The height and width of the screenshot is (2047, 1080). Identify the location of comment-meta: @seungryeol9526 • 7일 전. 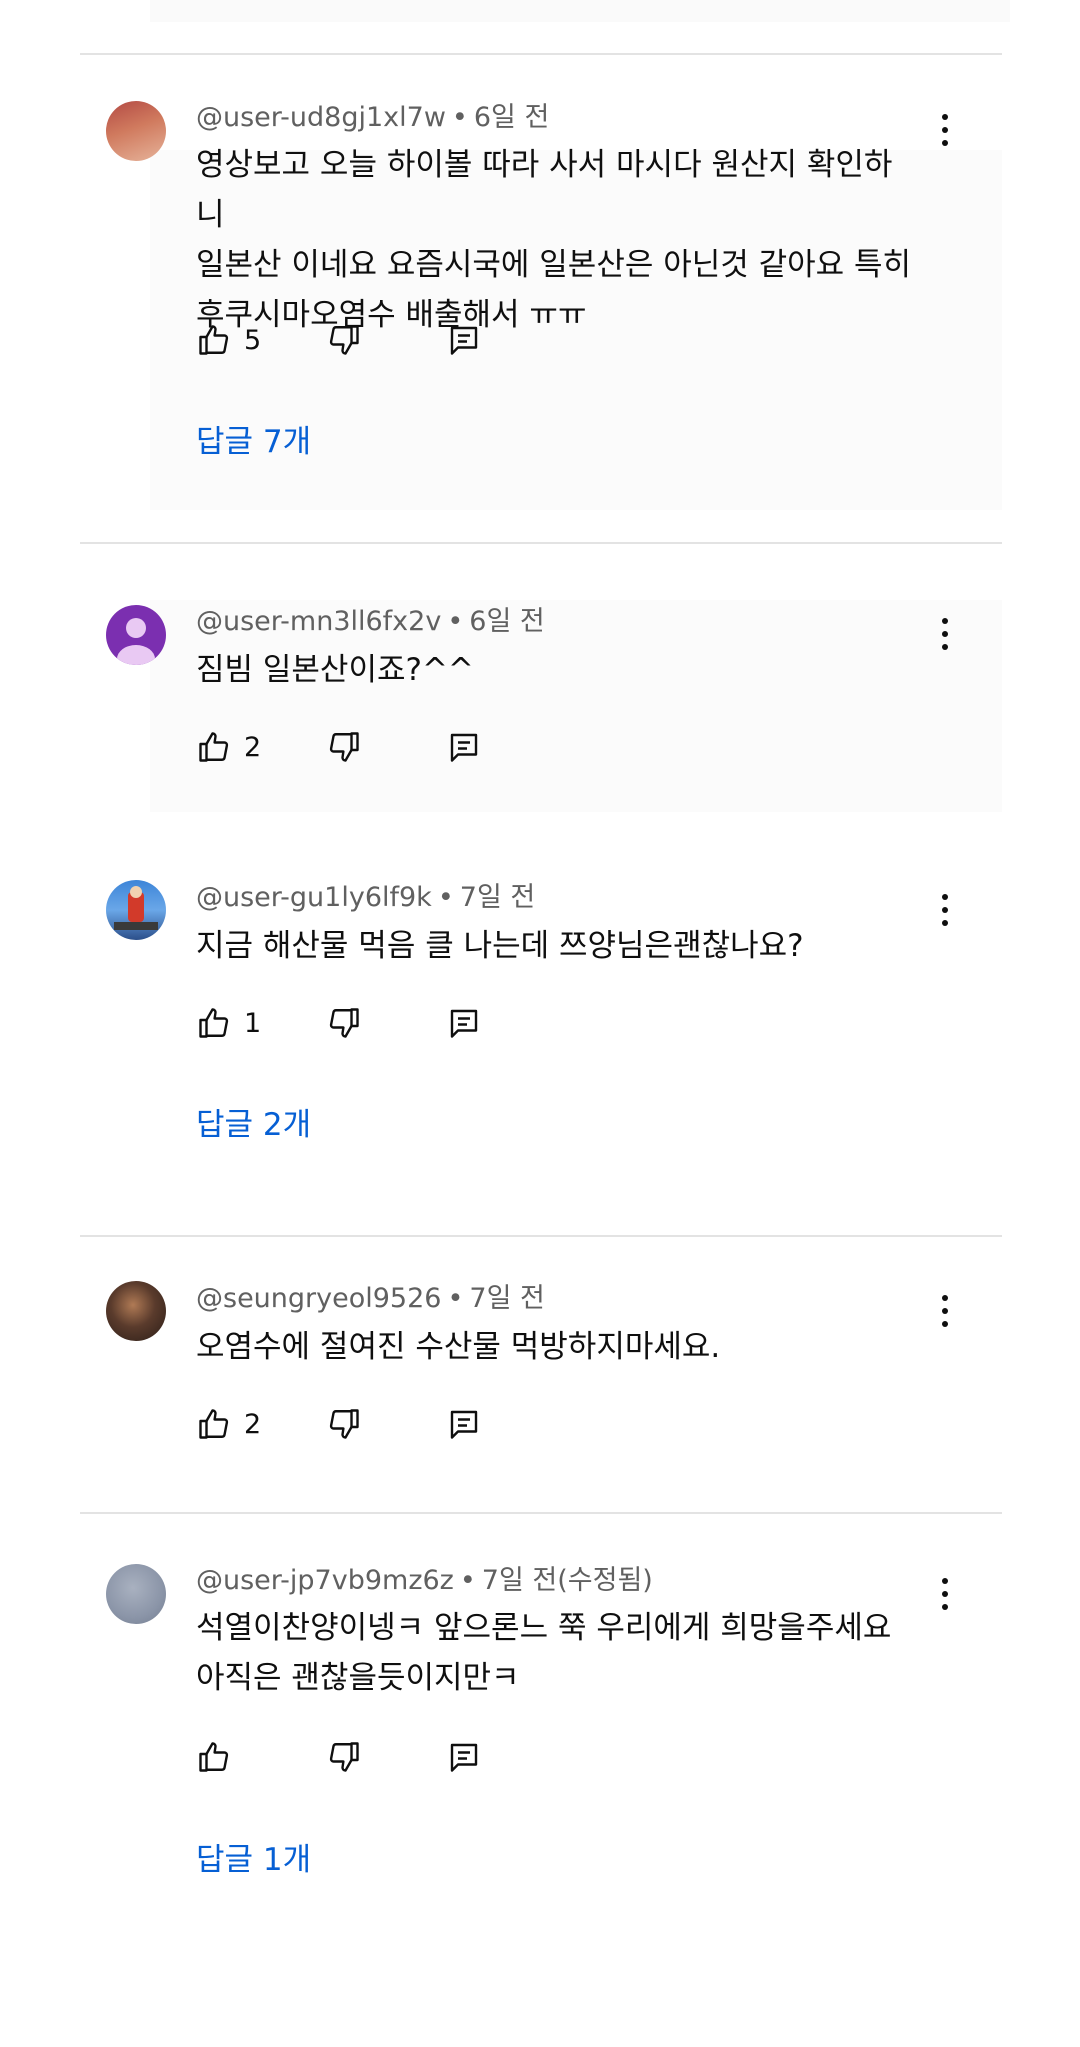
(370, 1299).